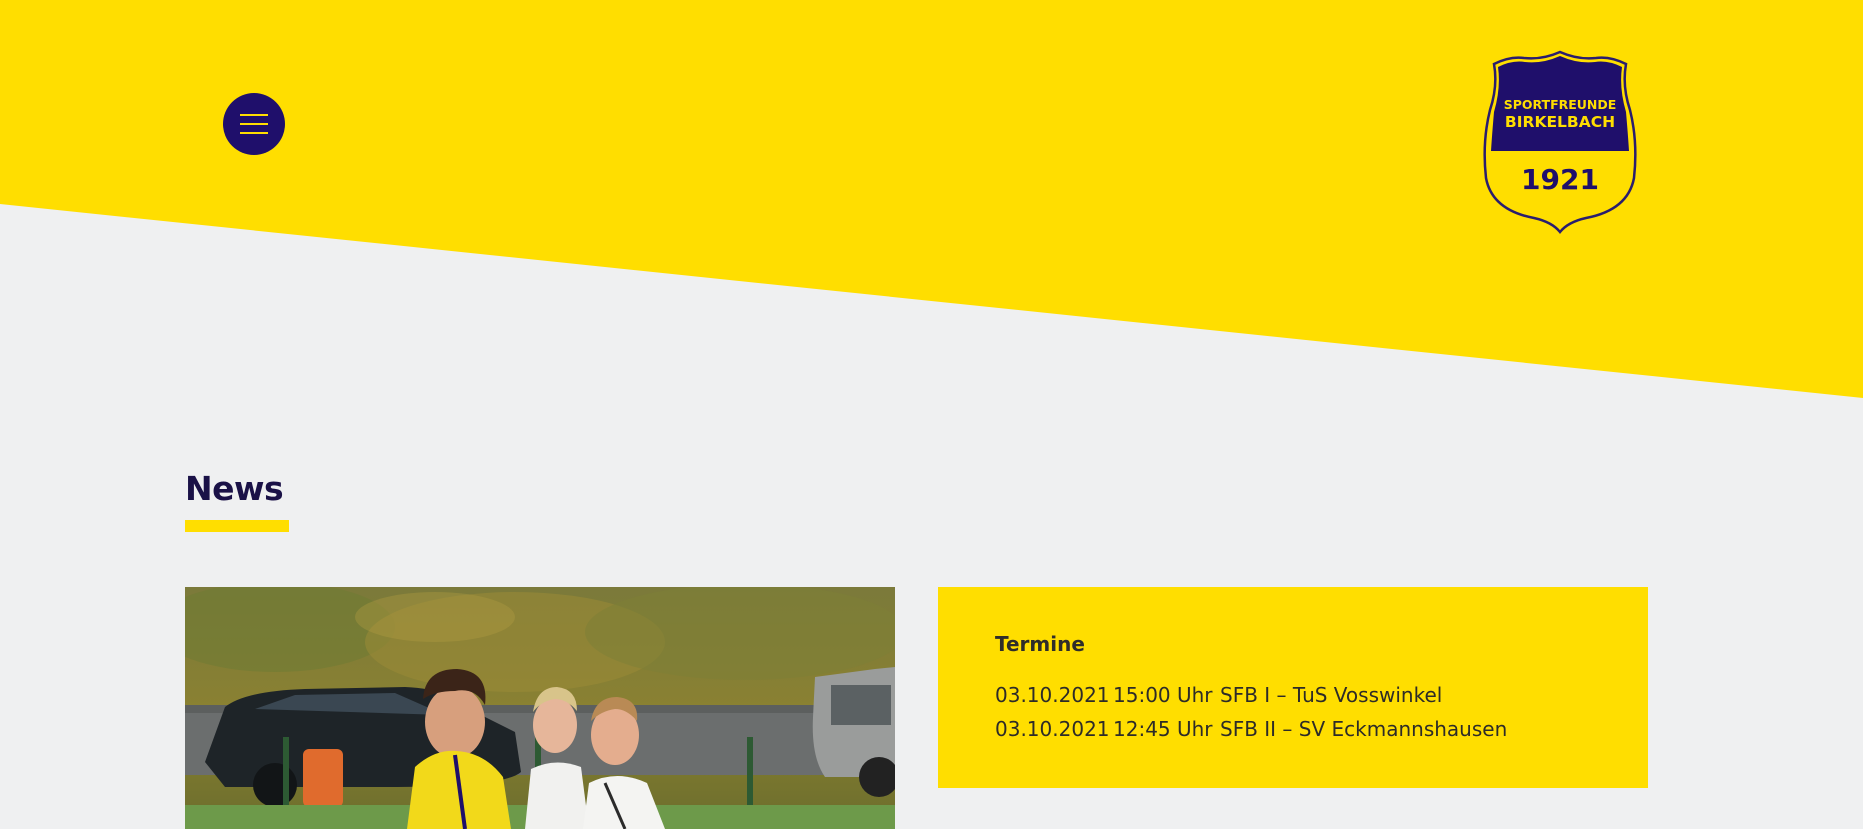 This screenshot has height=829, width=1863. Describe the element at coordinates (237, 526) in the screenshot. I see `news-title-underline` at that location.